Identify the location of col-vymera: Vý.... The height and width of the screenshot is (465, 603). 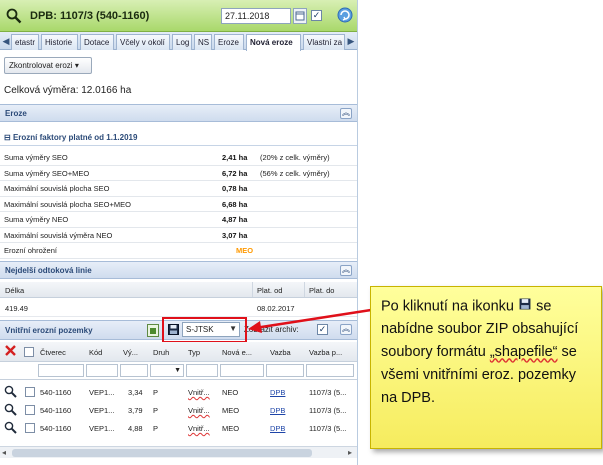
(130, 352).